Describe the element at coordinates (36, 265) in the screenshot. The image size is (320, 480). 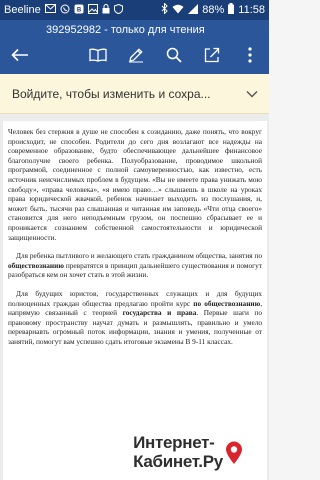
I see `bold-term: обществознанию` at that location.